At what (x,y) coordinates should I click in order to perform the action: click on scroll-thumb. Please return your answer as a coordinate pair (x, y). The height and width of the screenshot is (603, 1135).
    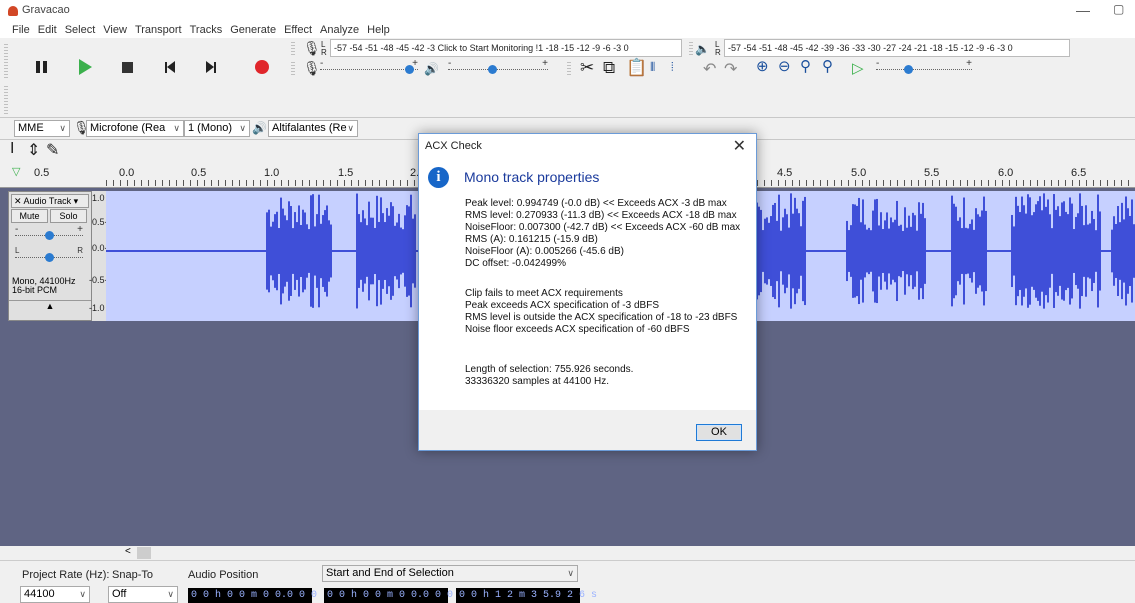
    Looking at the image, I should click on (144, 553).